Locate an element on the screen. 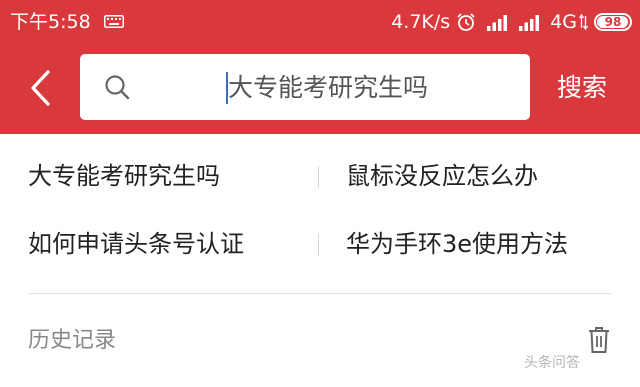 This screenshot has height=387, width=640. suggestion-item: 华为手环3e使用方法 is located at coordinates (457, 244).